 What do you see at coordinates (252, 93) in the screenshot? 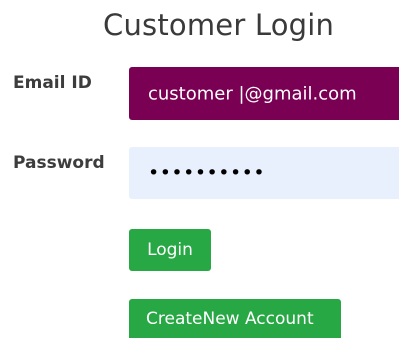
I see `email-field-value: customer |@gmail.com` at bounding box center [252, 93].